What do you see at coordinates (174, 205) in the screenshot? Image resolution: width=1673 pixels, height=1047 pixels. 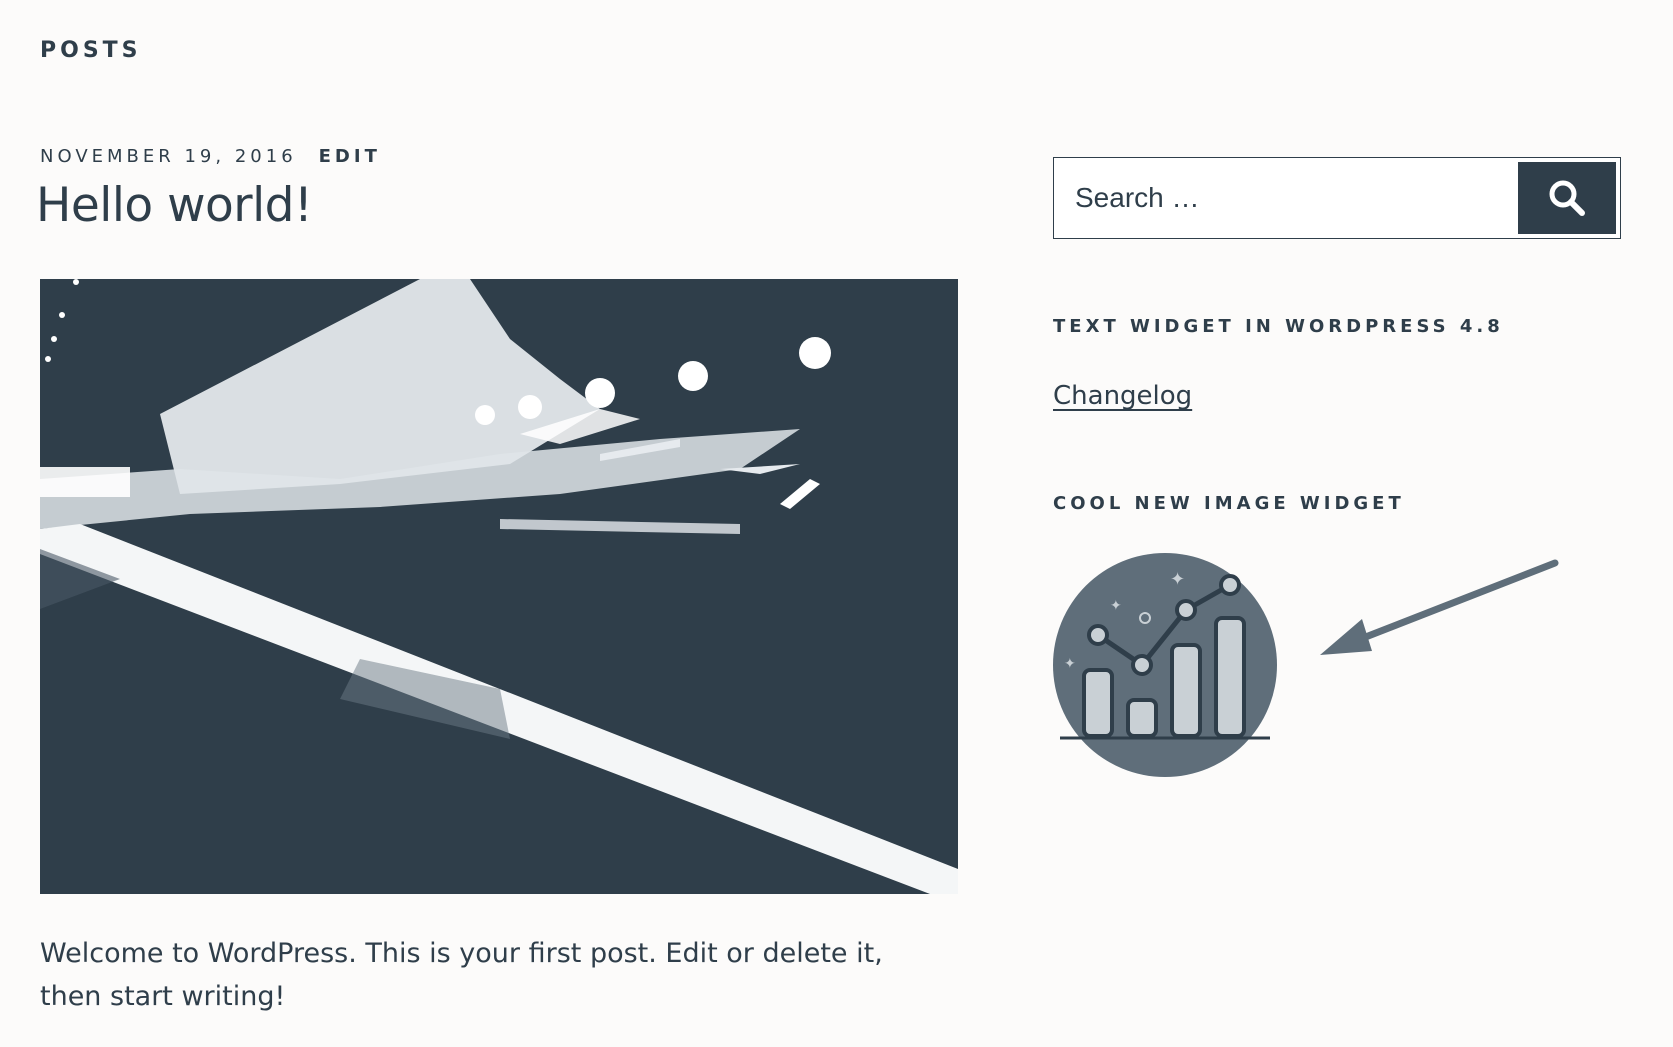 I see `post-title: Hello world!` at bounding box center [174, 205].